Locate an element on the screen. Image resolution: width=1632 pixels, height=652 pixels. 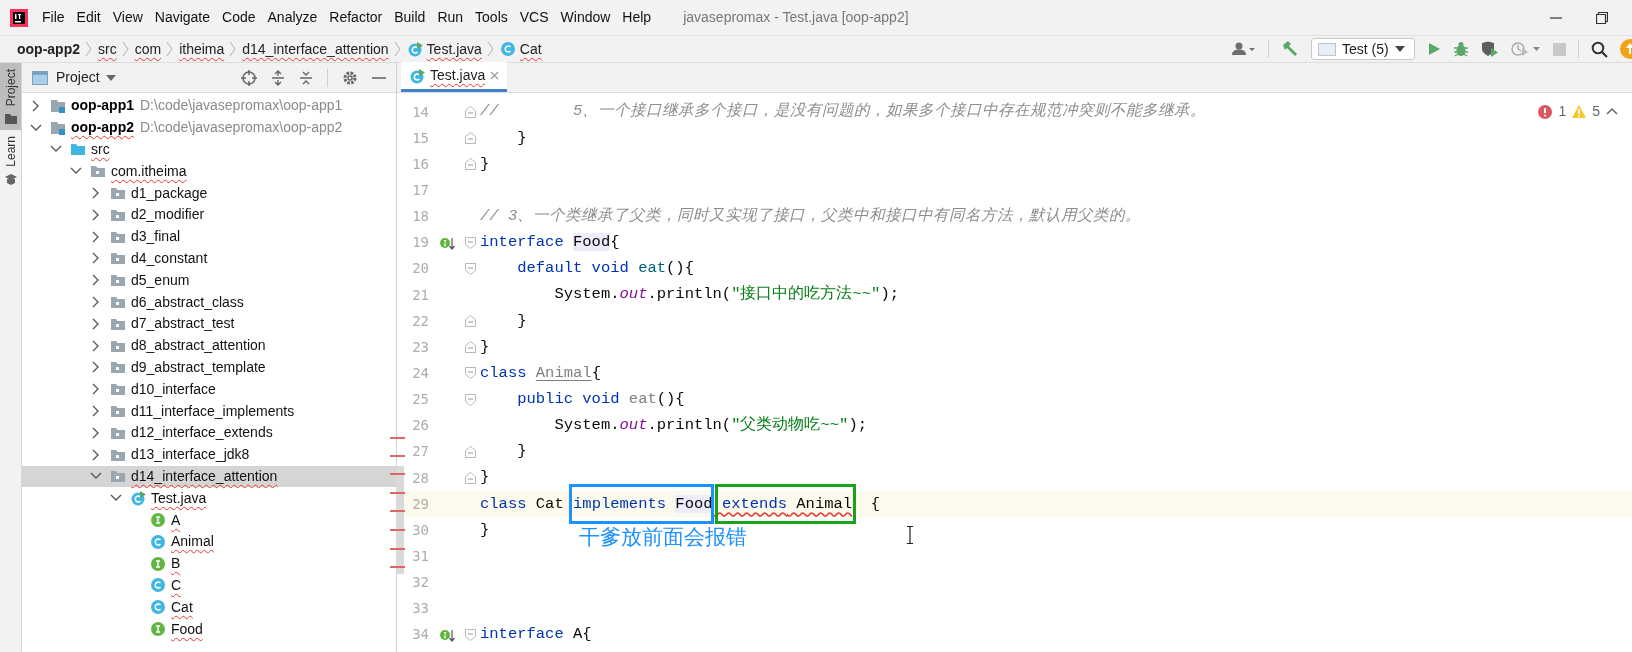
menu-item: Build is located at coordinates (410, 17).